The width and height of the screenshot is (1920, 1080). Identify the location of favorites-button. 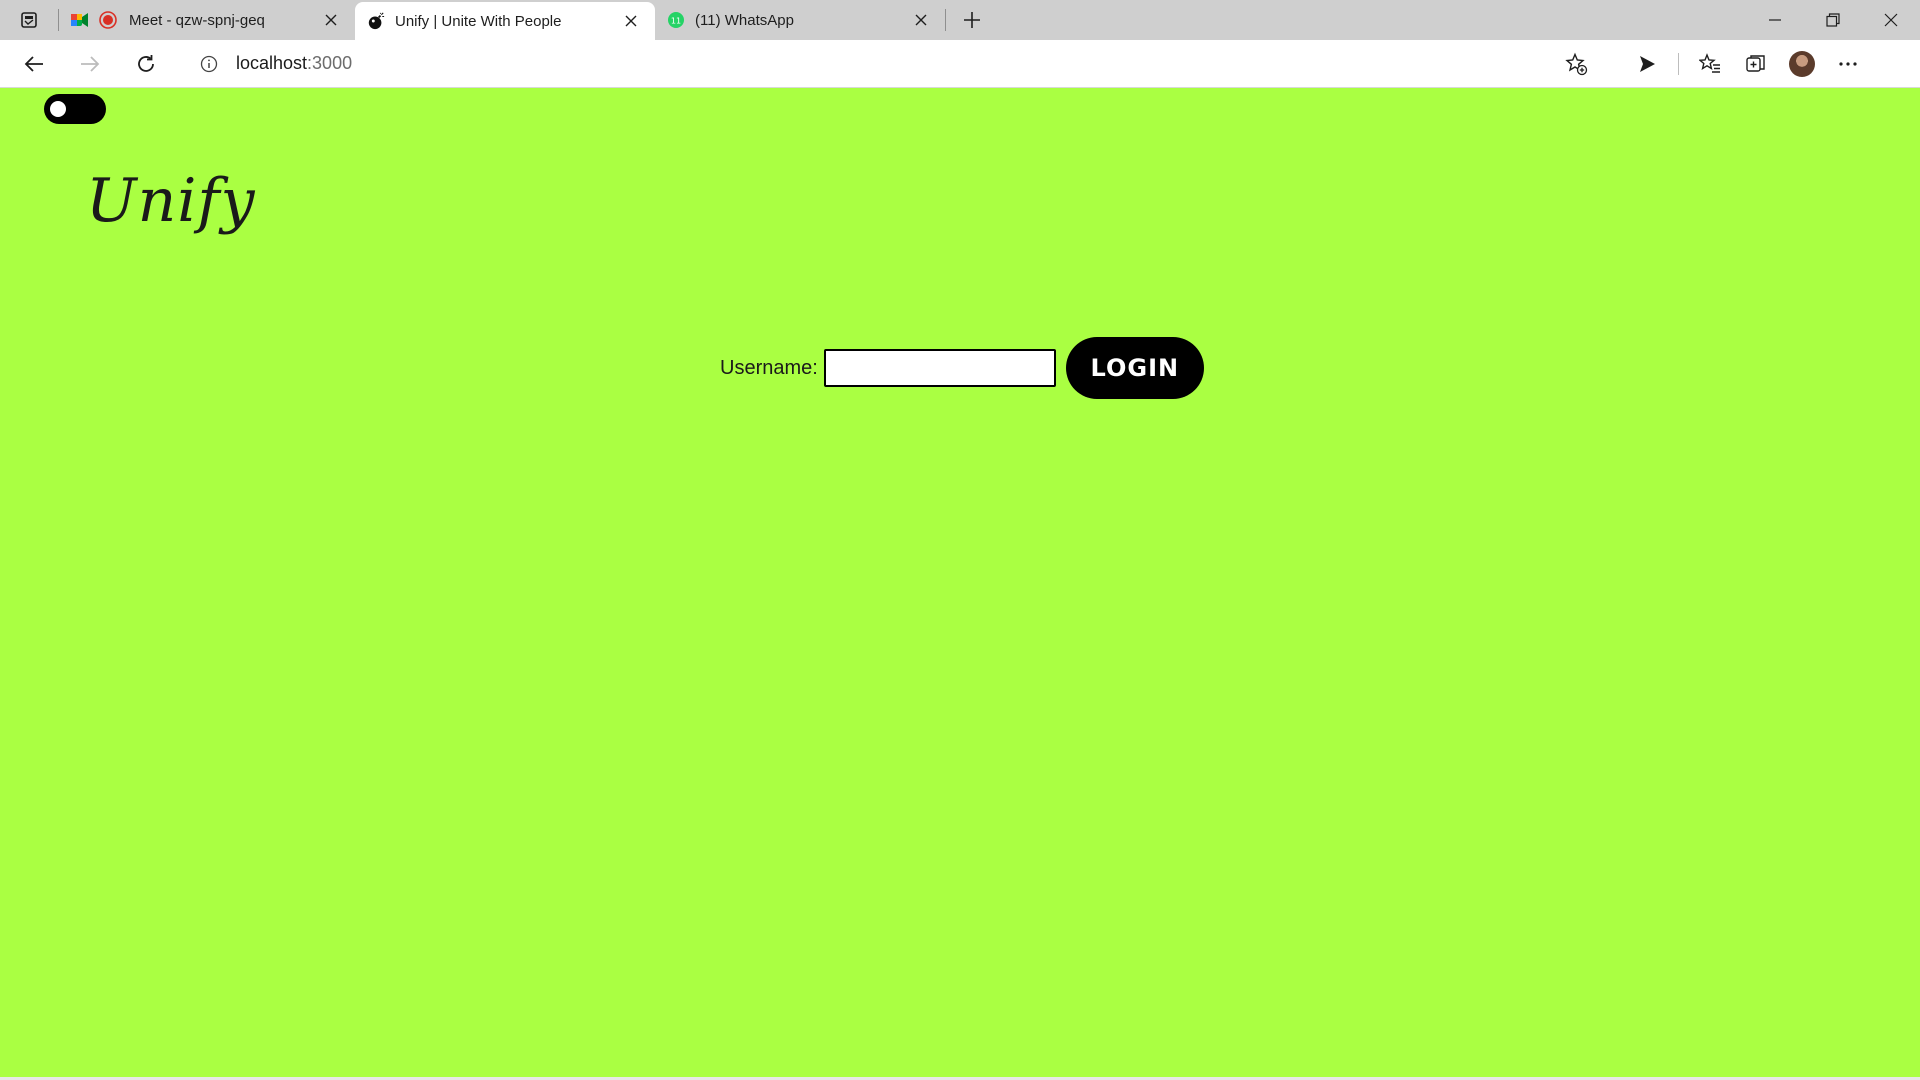
(1710, 64).